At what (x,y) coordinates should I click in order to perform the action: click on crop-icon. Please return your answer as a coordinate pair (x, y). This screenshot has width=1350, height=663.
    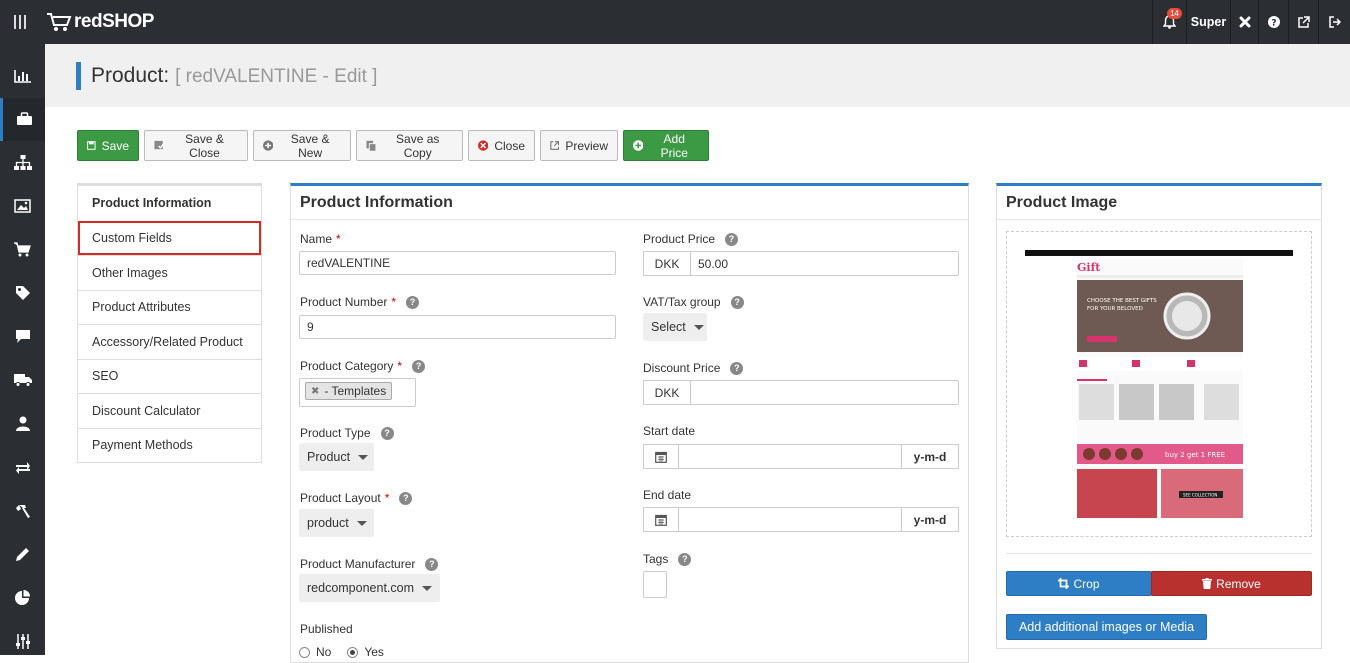
    Looking at the image, I should click on (1063, 583).